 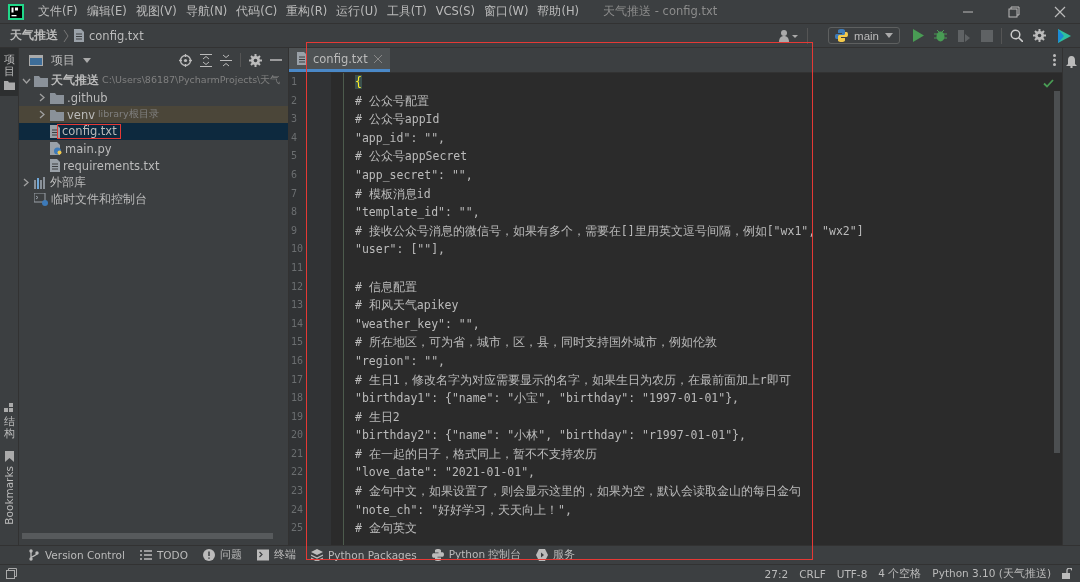 What do you see at coordinates (153, 182) in the screenshot?
I see `tree-row: 外部库` at bounding box center [153, 182].